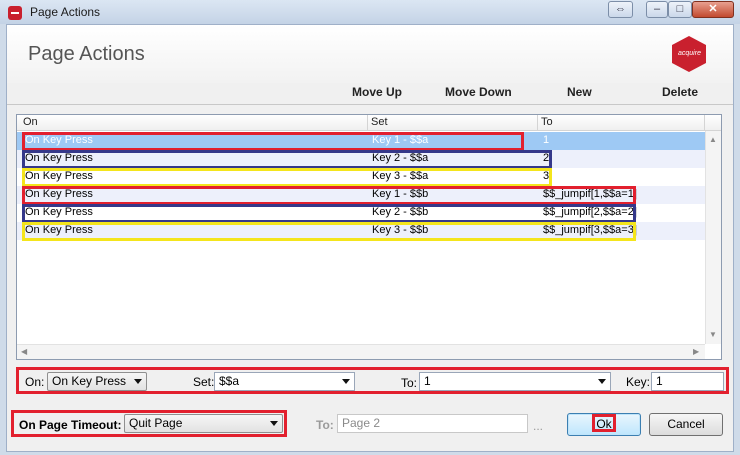 This screenshot has width=740, height=455. I want to click on scroll-right-arrow-icon: ▶, so click(696, 351).